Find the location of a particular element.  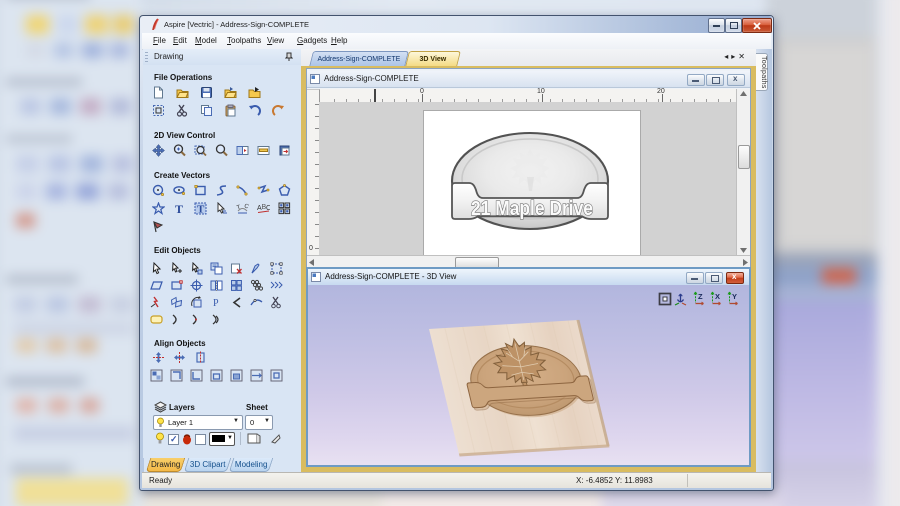

svg-text: P is located at coordinates (216, 303).